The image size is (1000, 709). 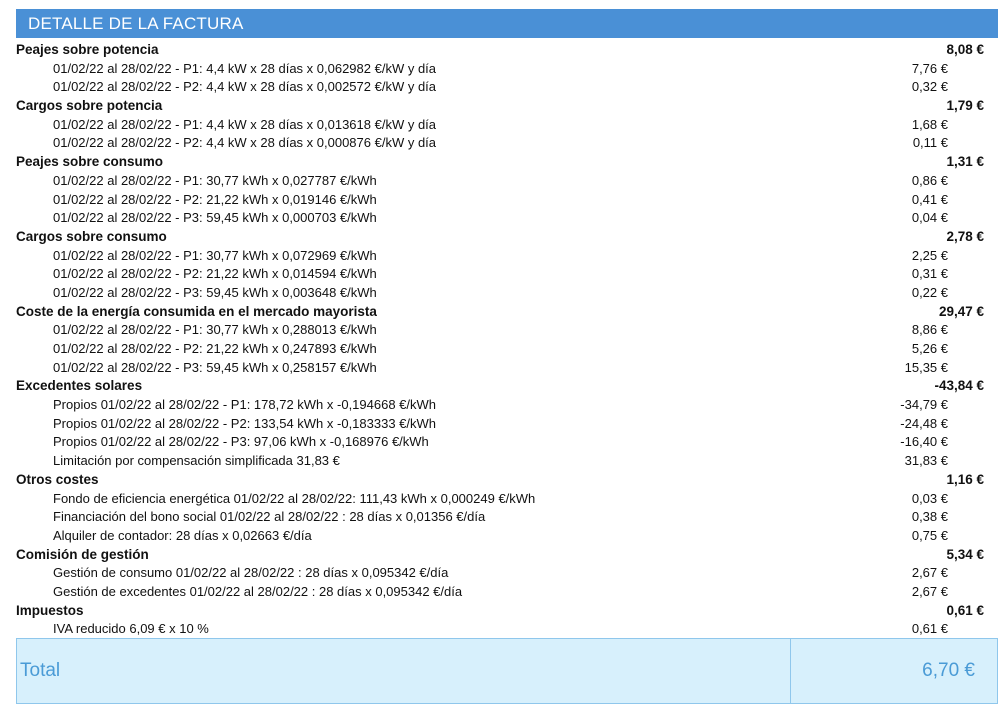 What do you see at coordinates (90, 162) in the screenshot?
I see `section-title: Peajes sobre consumo` at bounding box center [90, 162].